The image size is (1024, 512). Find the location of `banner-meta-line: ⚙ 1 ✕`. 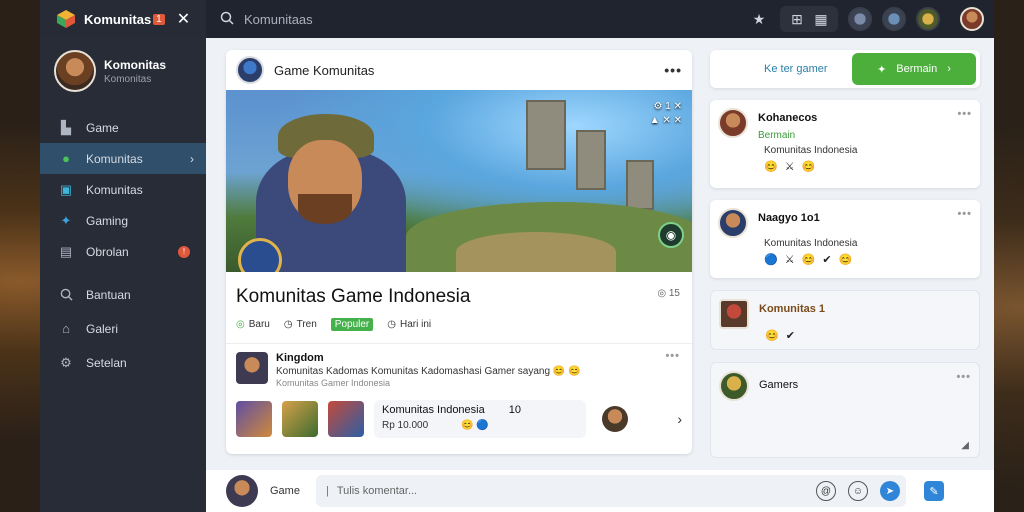

banner-meta-line: ⚙ 1 ✕ is located at coordinates (667, 106).